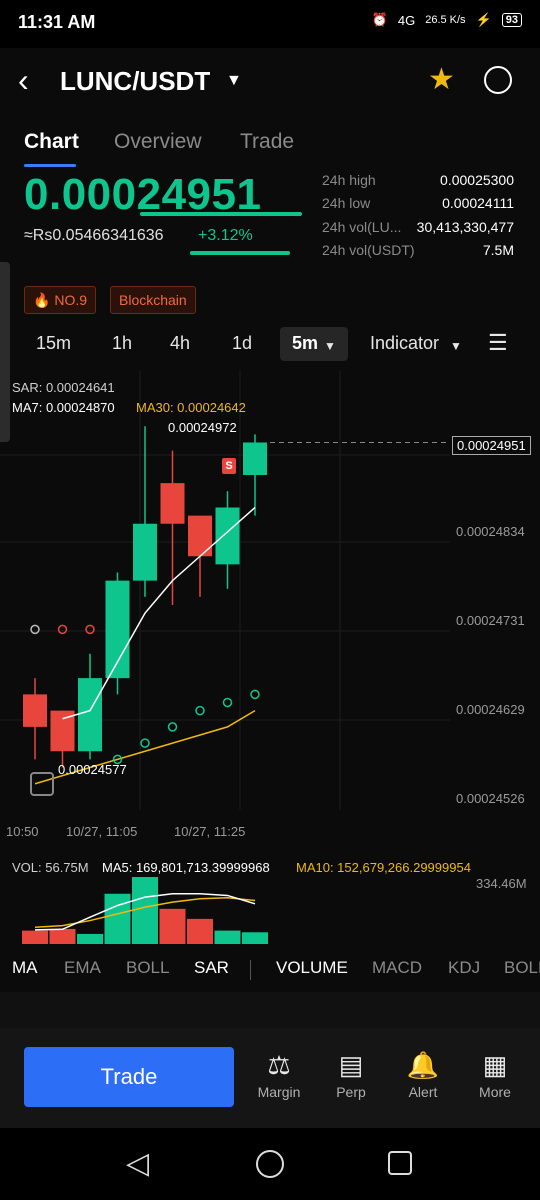 The width and height of the screenshot is (540, 1200). Describe the element at coordinates (122, 343) in the screenshot. I see `timeframe-1h: 1h` at that location.